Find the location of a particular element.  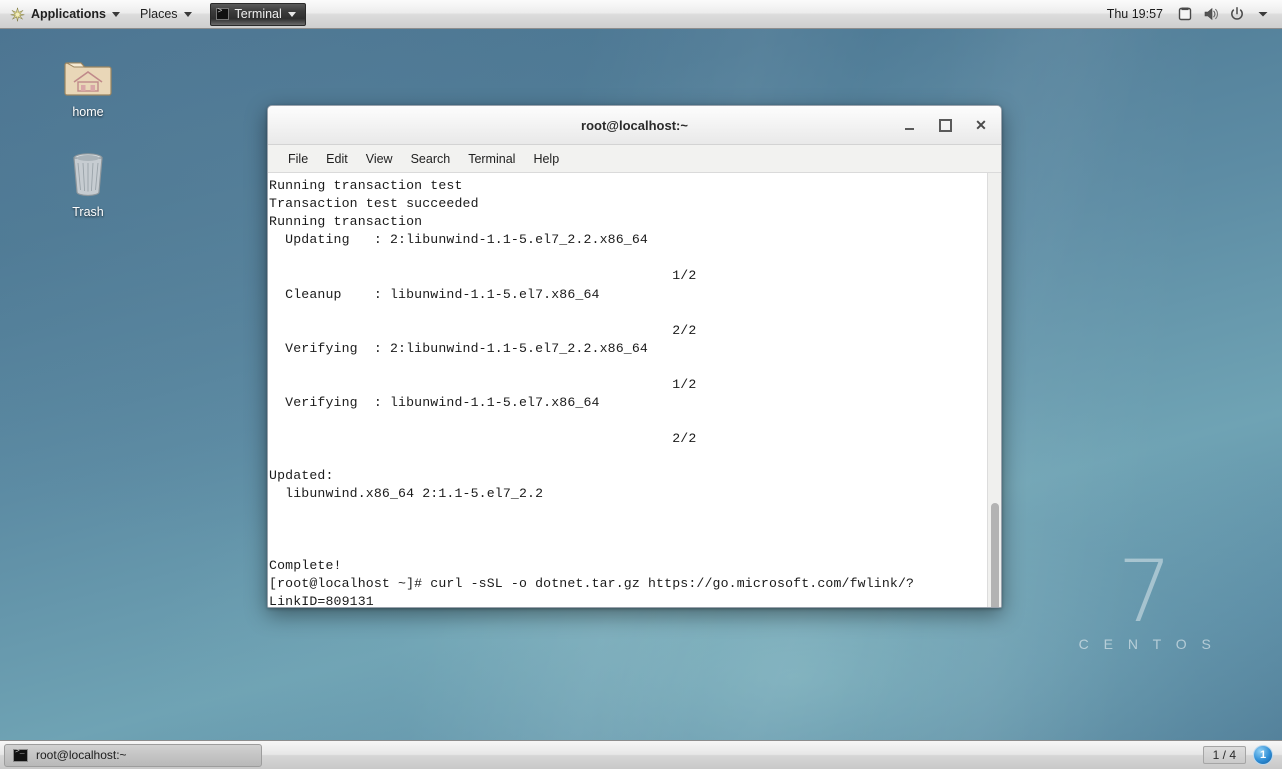

maximize-button is located at coordinates (945, 126).